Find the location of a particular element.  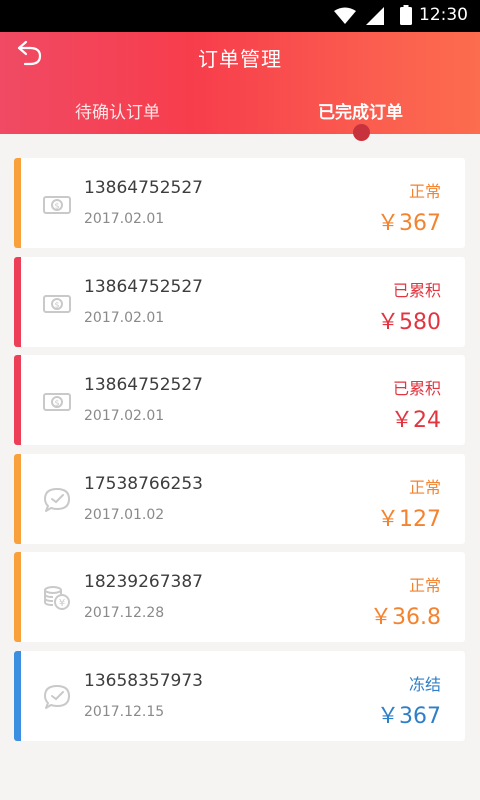

signal-icon is located at coordinates (375, 16).